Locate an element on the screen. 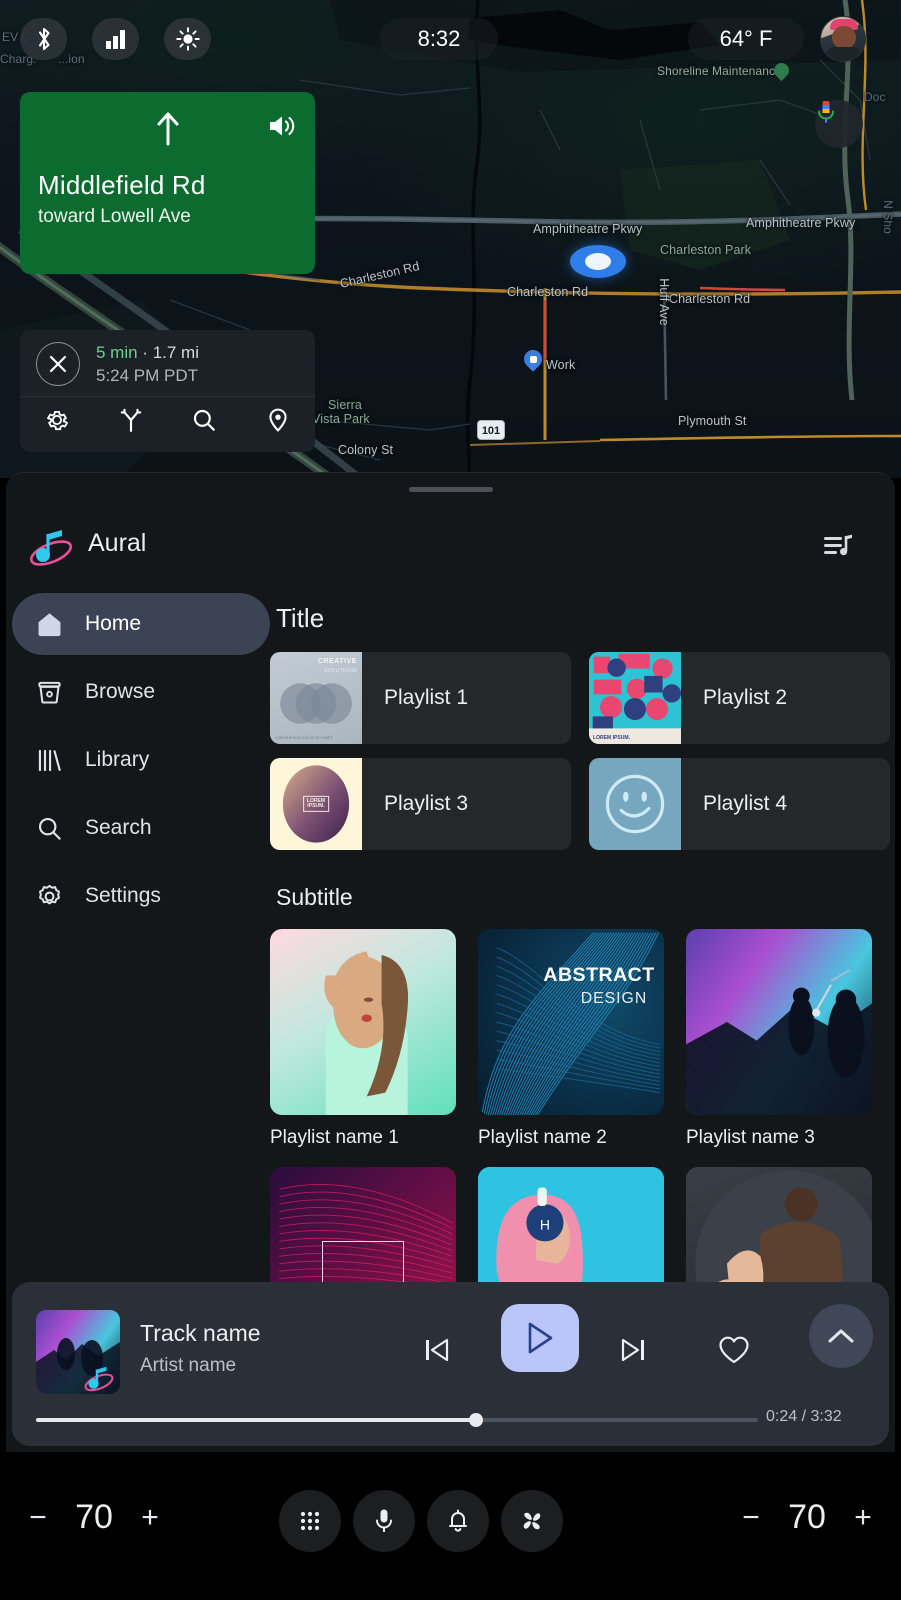 The height and width of the screenshot is (1600, 901). sidebar: Home Browse Library Search Settings is located at coordinates (141, 763).